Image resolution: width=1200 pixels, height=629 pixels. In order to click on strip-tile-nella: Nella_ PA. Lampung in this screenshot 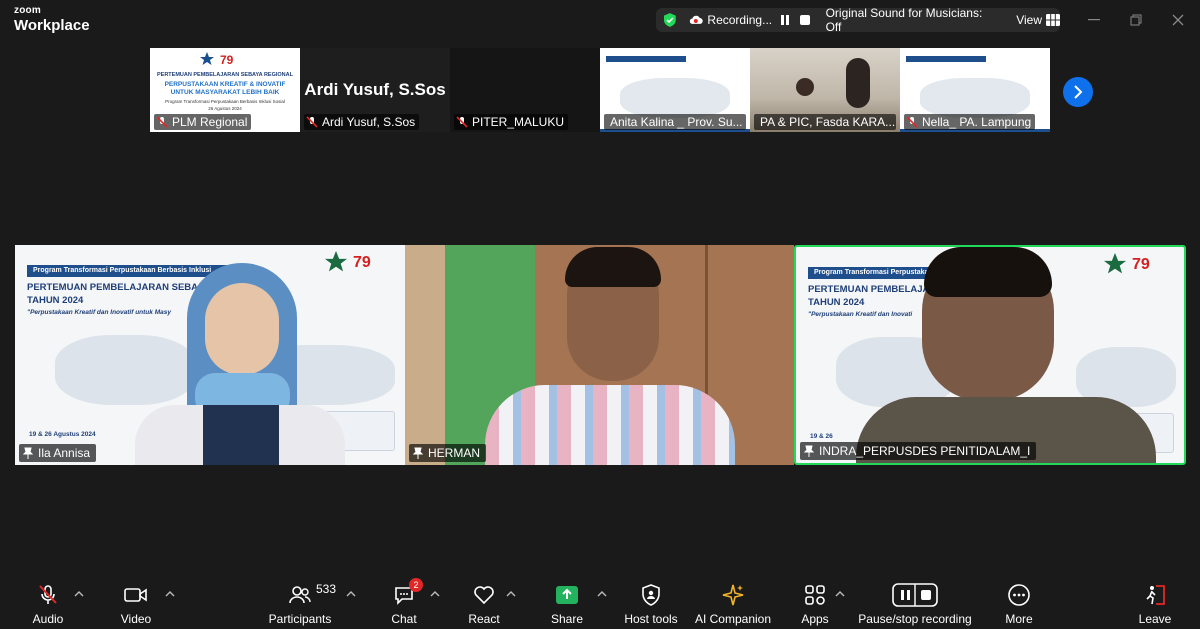, I will do `click(975, 90)`.